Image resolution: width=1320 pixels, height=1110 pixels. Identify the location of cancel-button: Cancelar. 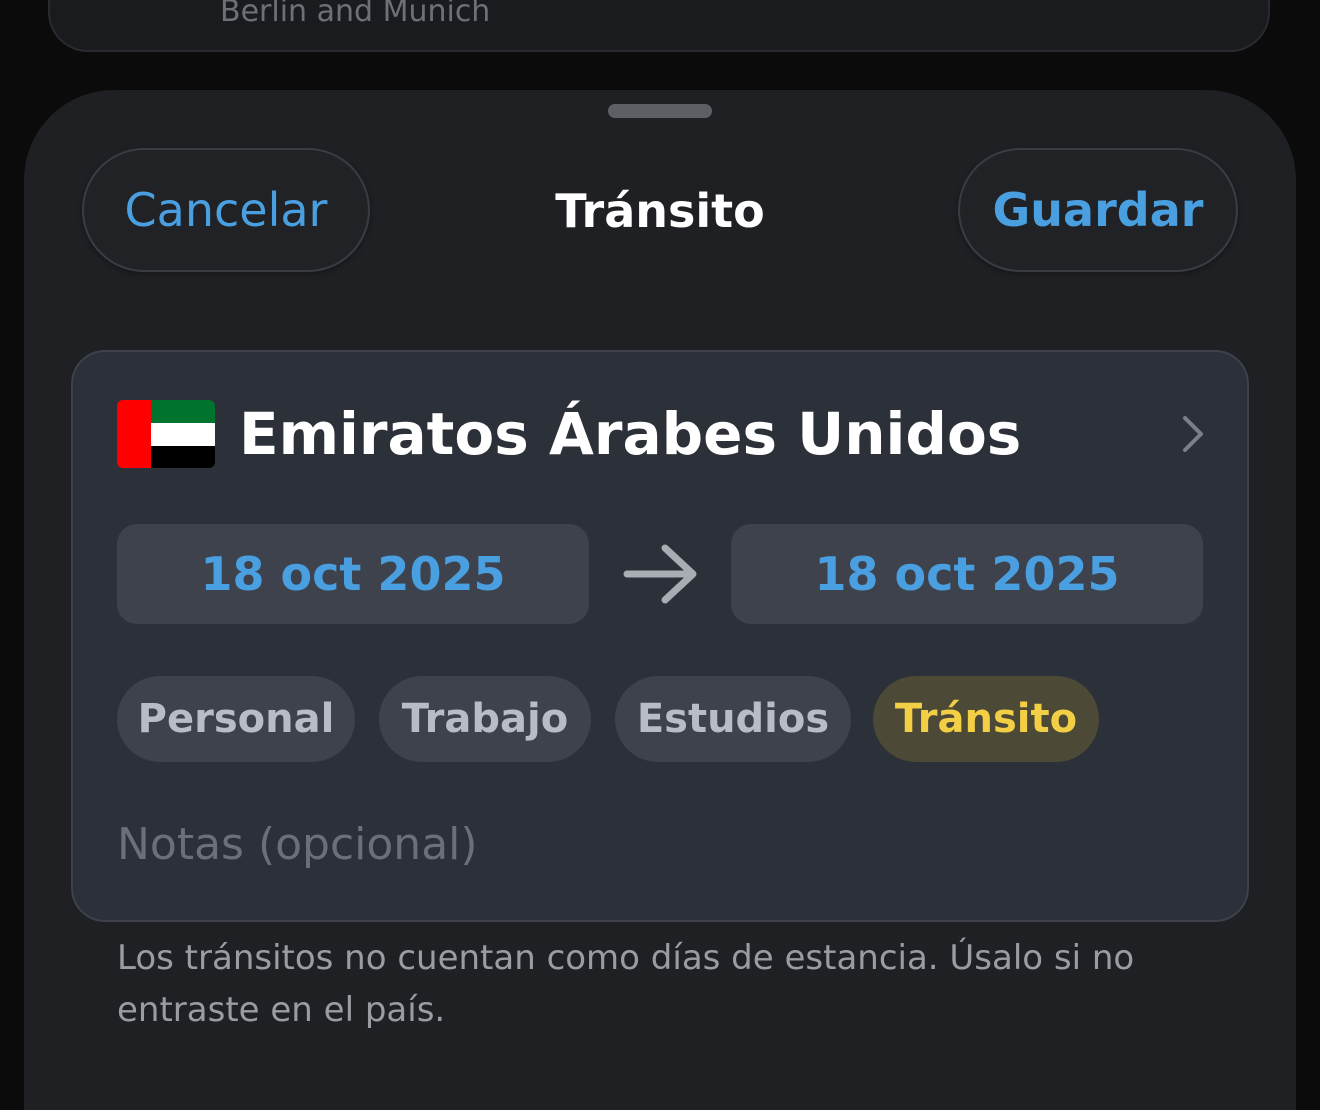
(226, 210).